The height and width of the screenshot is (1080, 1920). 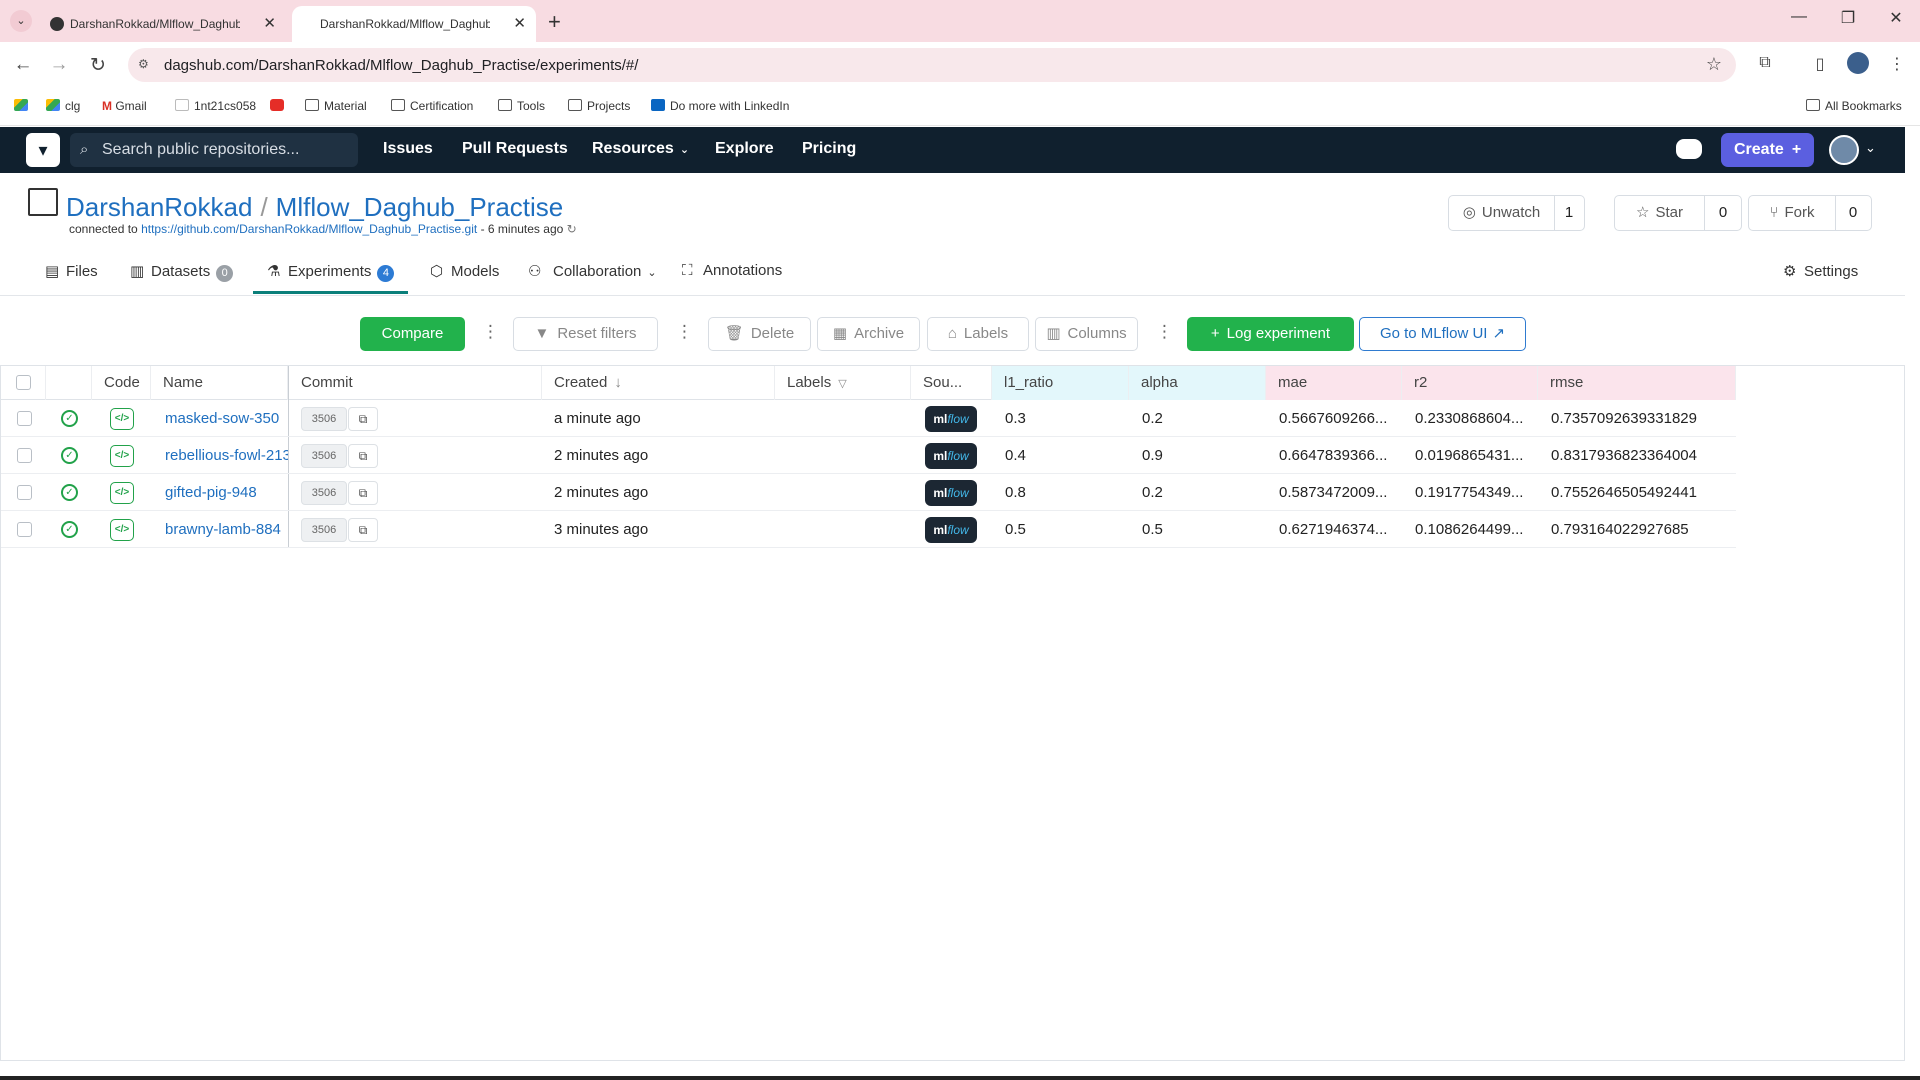 What do you see at coordinates (515, 149) in the screenshot?
I see `nav-pull-requests: Pull Requests` at bounding box center [515, 149].